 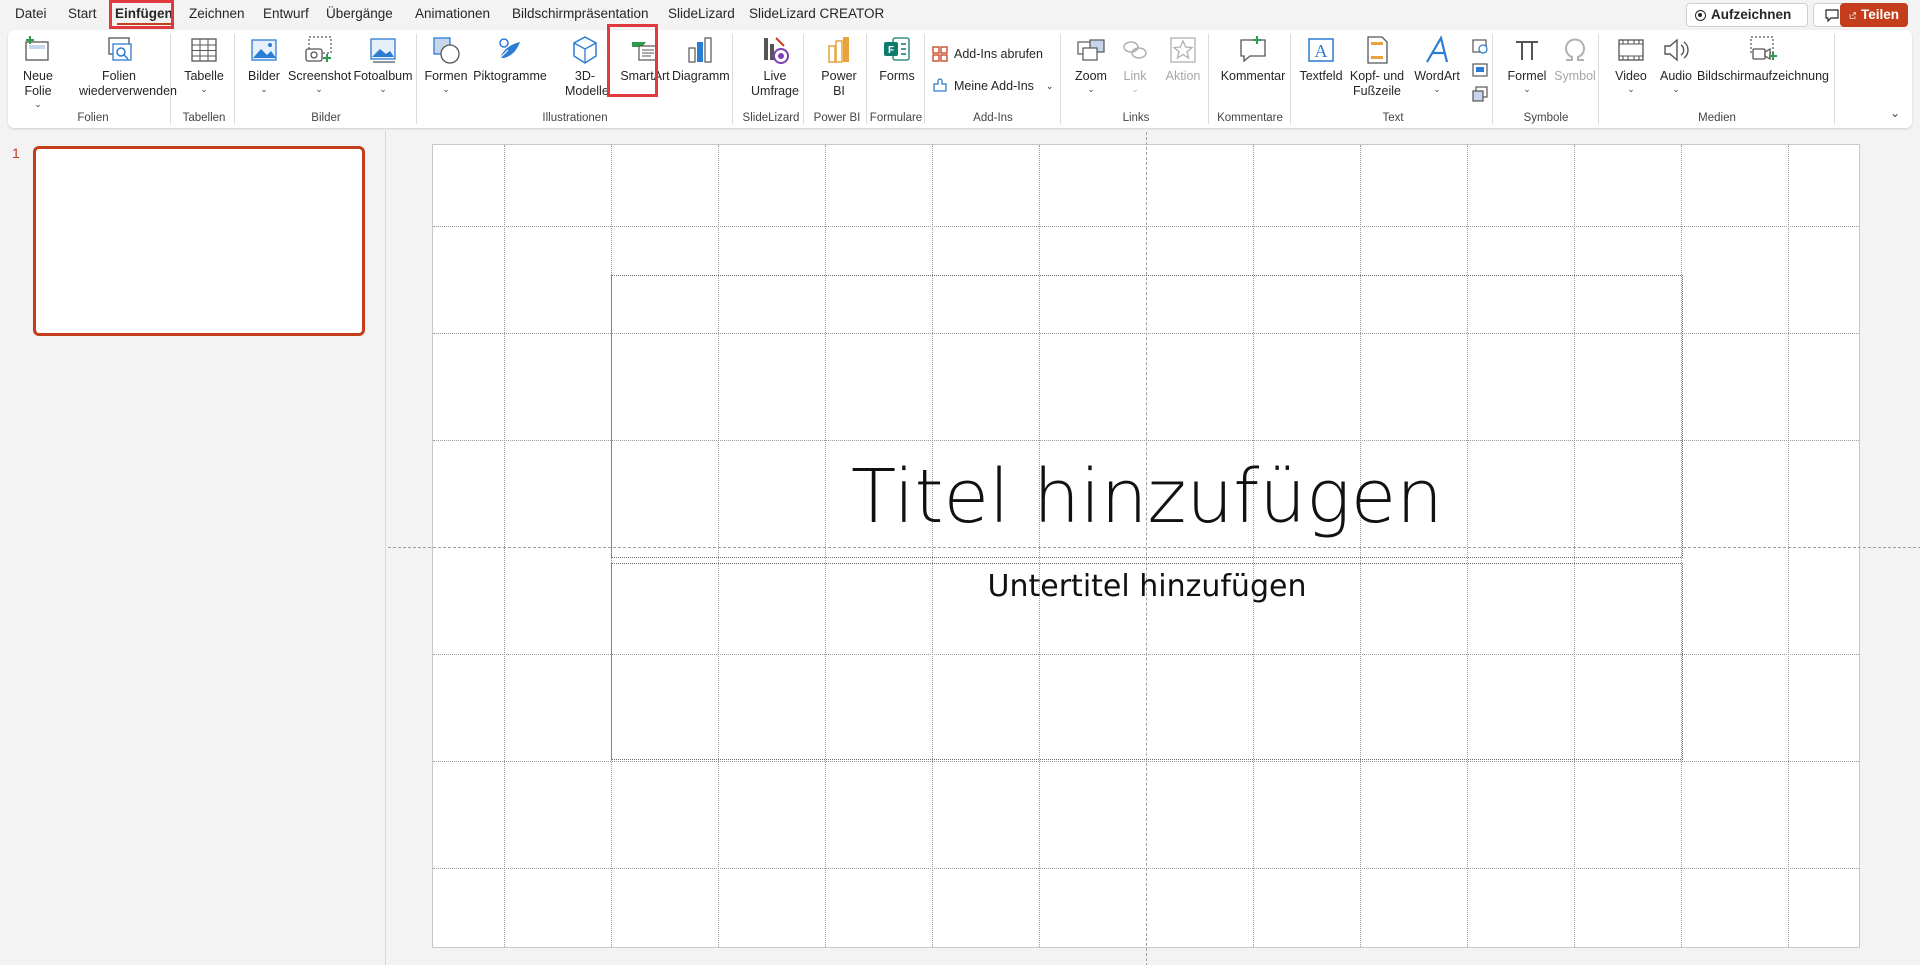 I want to click on group-label-links: Links, so click(x=1136, y=118).